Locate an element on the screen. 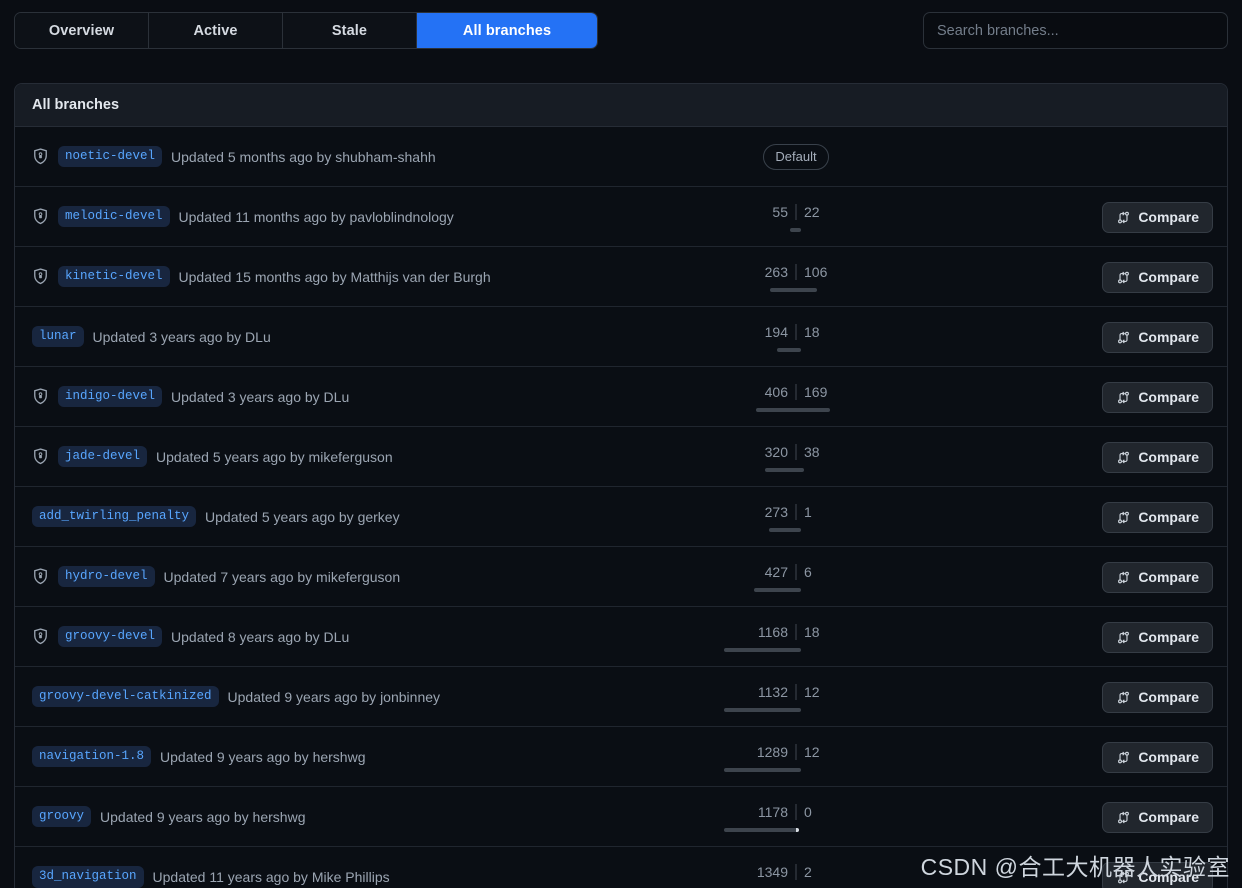  branch-name-badge: jade-devel is located at coordinates (103, 456).